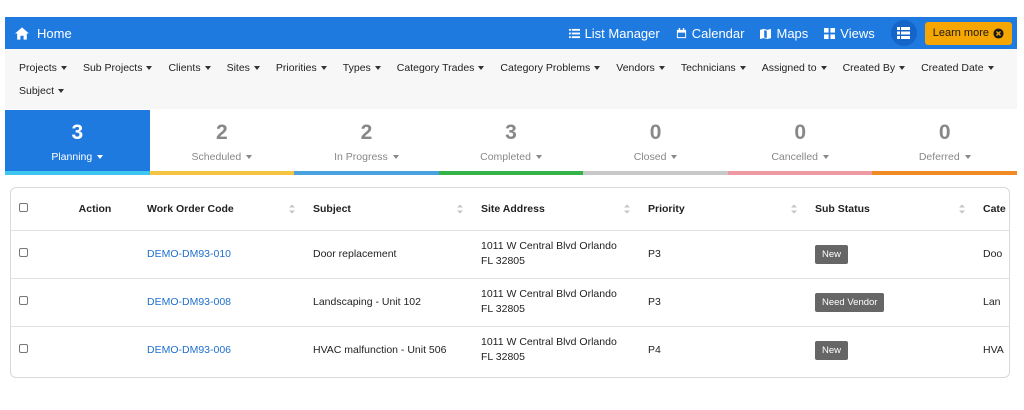 This screenshot has width=1024, height=410. I want to click on status-tab-cancelled: 0 Cancelled, so click(800, 142).